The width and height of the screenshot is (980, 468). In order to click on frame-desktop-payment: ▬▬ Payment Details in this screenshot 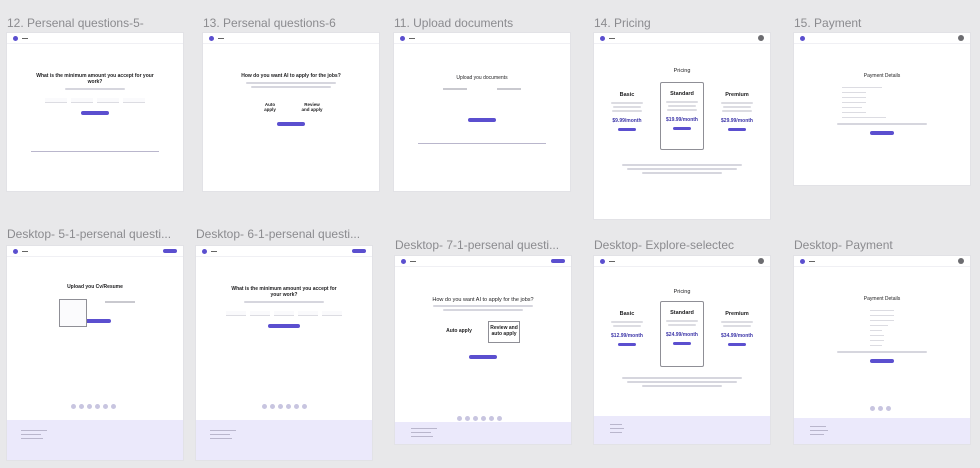, I will do `click(882, 350)`.